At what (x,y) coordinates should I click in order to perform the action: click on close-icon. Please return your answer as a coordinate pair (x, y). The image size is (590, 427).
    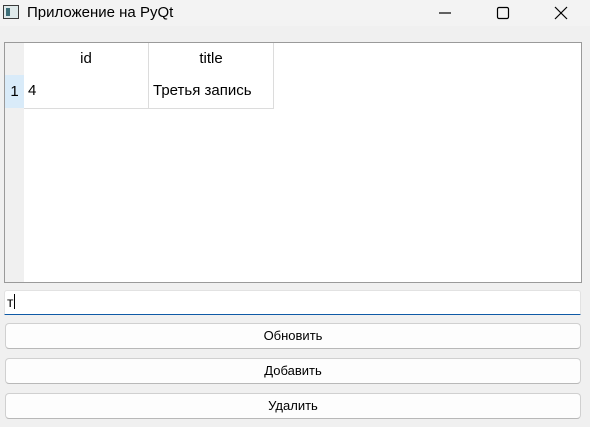
    Looking at the image, I should click on (561, 13).